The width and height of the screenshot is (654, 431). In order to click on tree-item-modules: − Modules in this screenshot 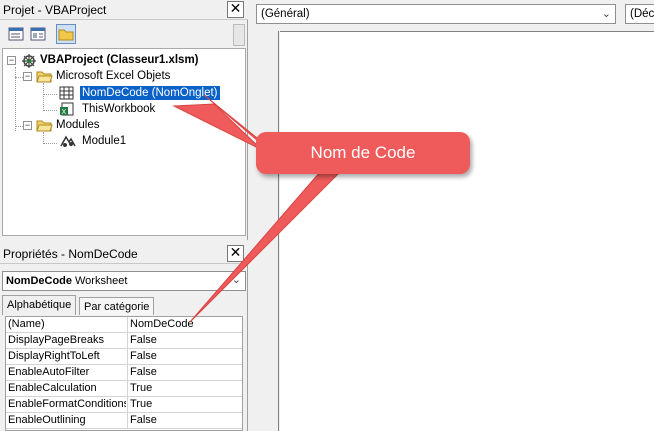, I will do `click(133, 126)`.